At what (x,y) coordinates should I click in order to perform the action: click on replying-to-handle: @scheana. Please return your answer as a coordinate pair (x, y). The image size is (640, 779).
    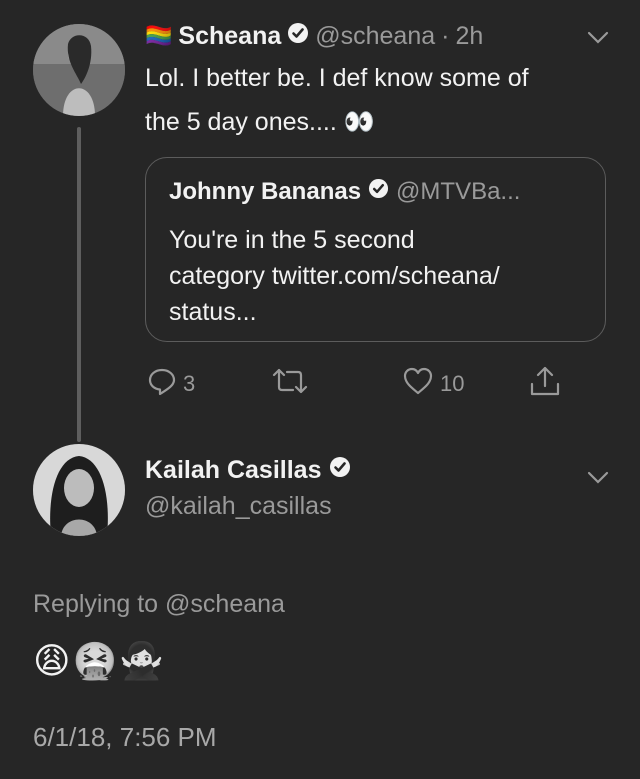
    Looking at the image, I should click on (225, 604).